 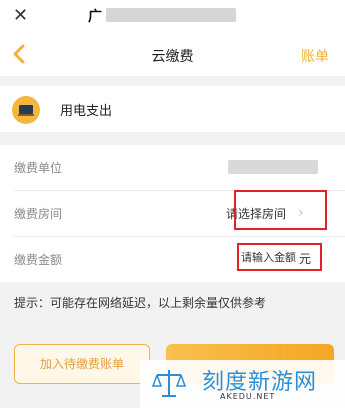 I want to click on page-title: 云缴费, so click(x=172, y=57).